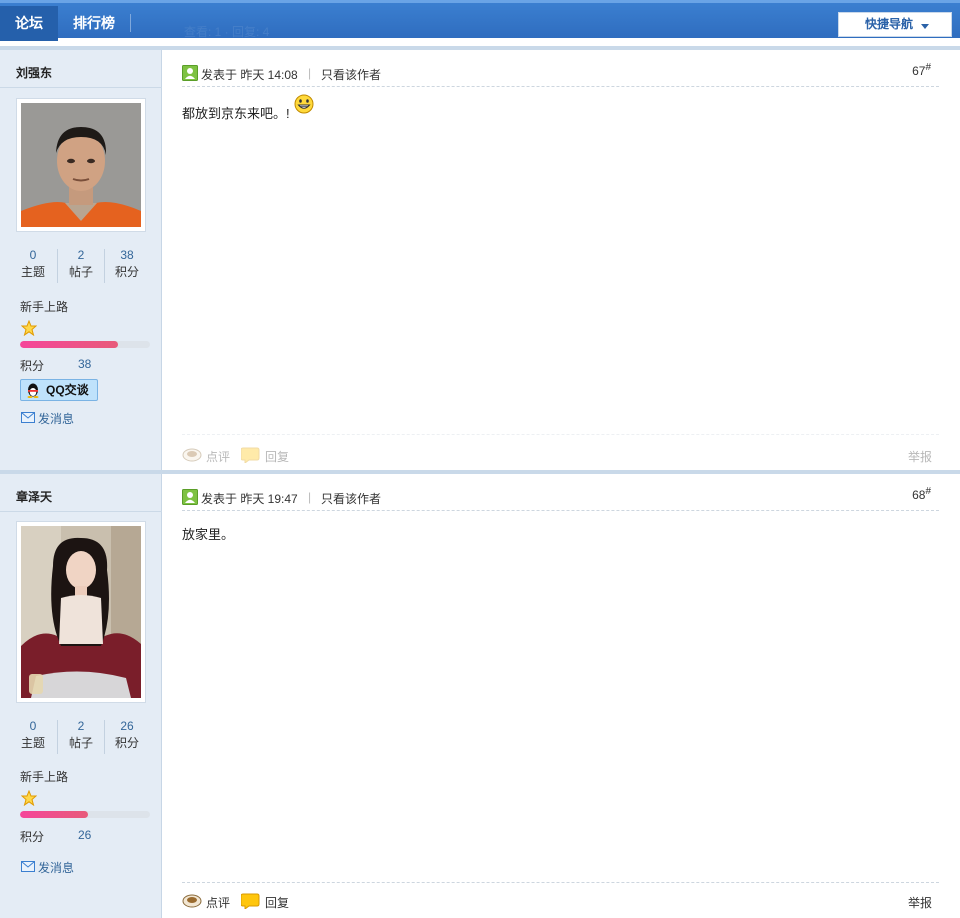 This screenshot has height=918, width=960. Describe the element at coordinates (130, 23) in the screenshot. I see `tab-divider` at that location.